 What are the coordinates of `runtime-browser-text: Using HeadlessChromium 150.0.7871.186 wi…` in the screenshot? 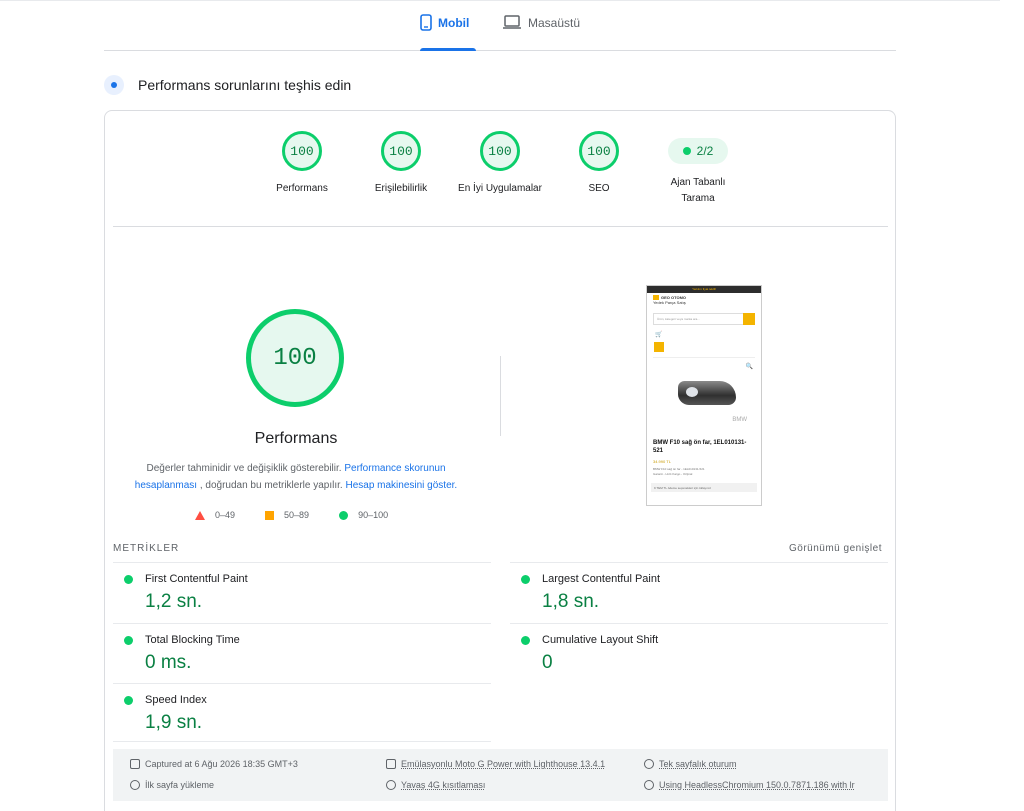 It's located at (757, 785).